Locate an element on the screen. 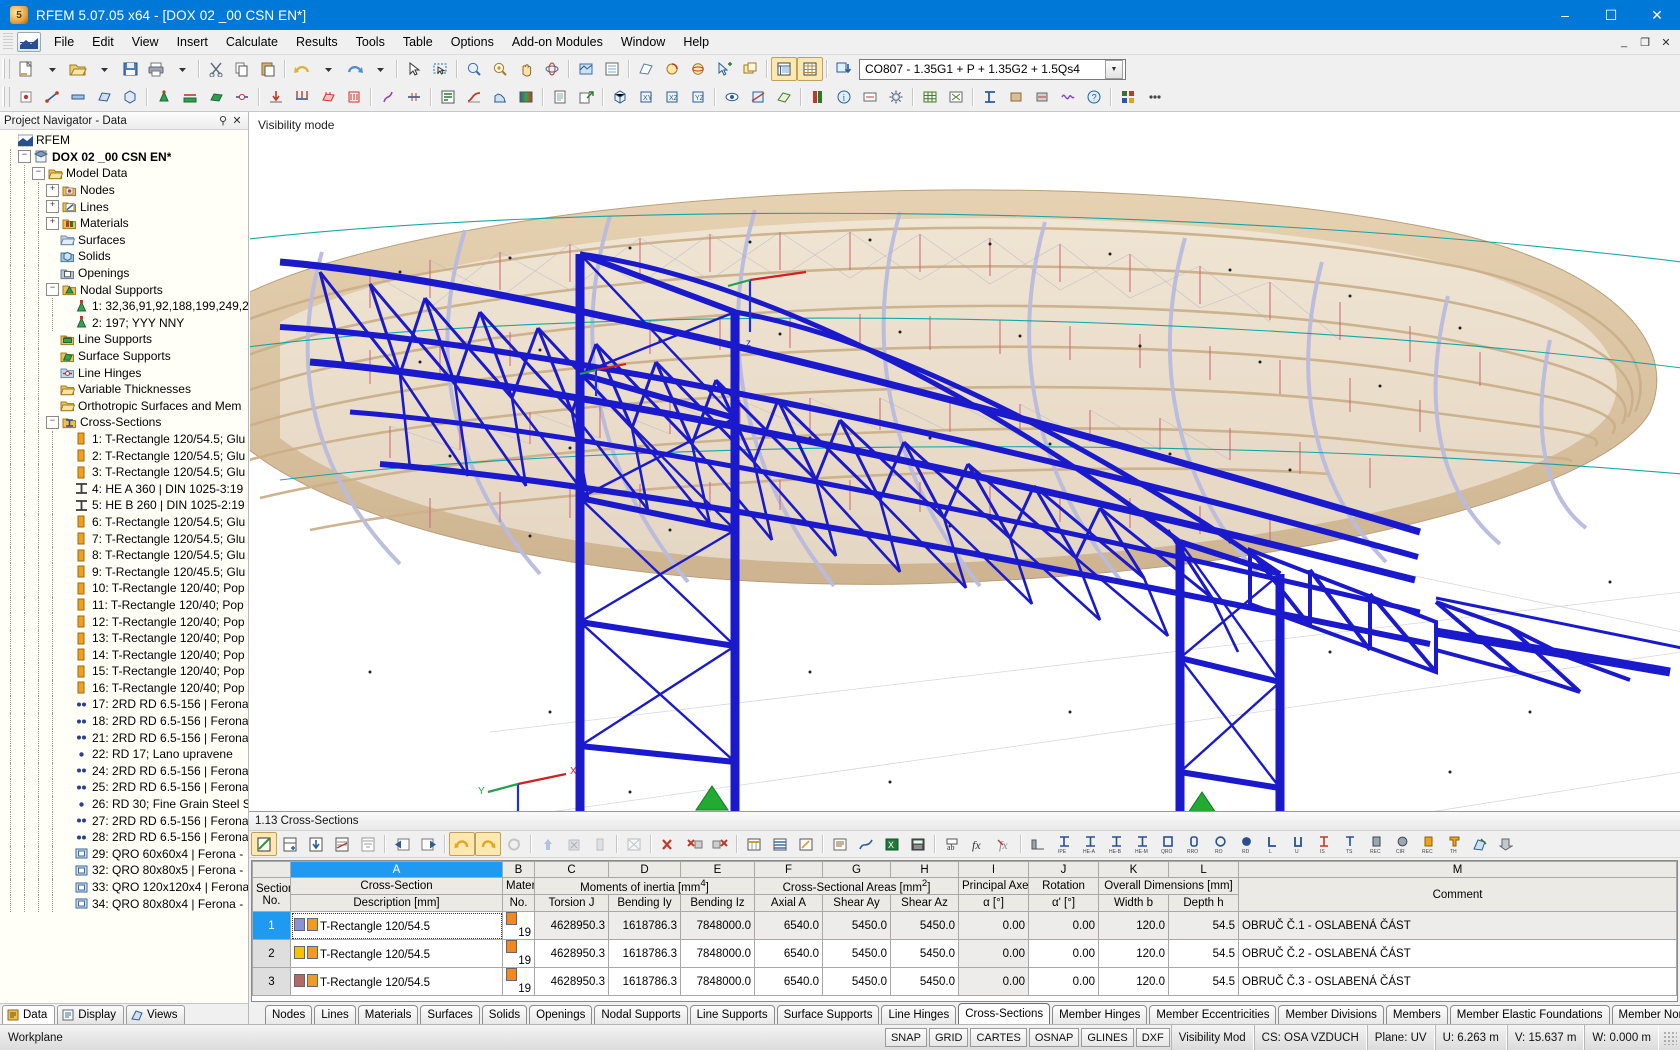 Image resolution: width=1680 pixels, height=1050 pixels. export-icon is located at coordinates (586, 97).